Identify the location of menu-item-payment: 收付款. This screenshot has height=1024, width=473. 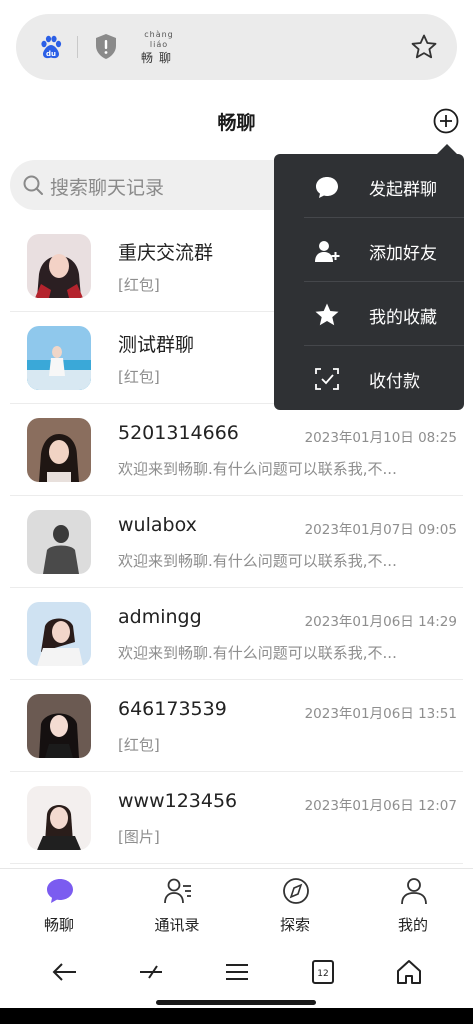
(369, 378).